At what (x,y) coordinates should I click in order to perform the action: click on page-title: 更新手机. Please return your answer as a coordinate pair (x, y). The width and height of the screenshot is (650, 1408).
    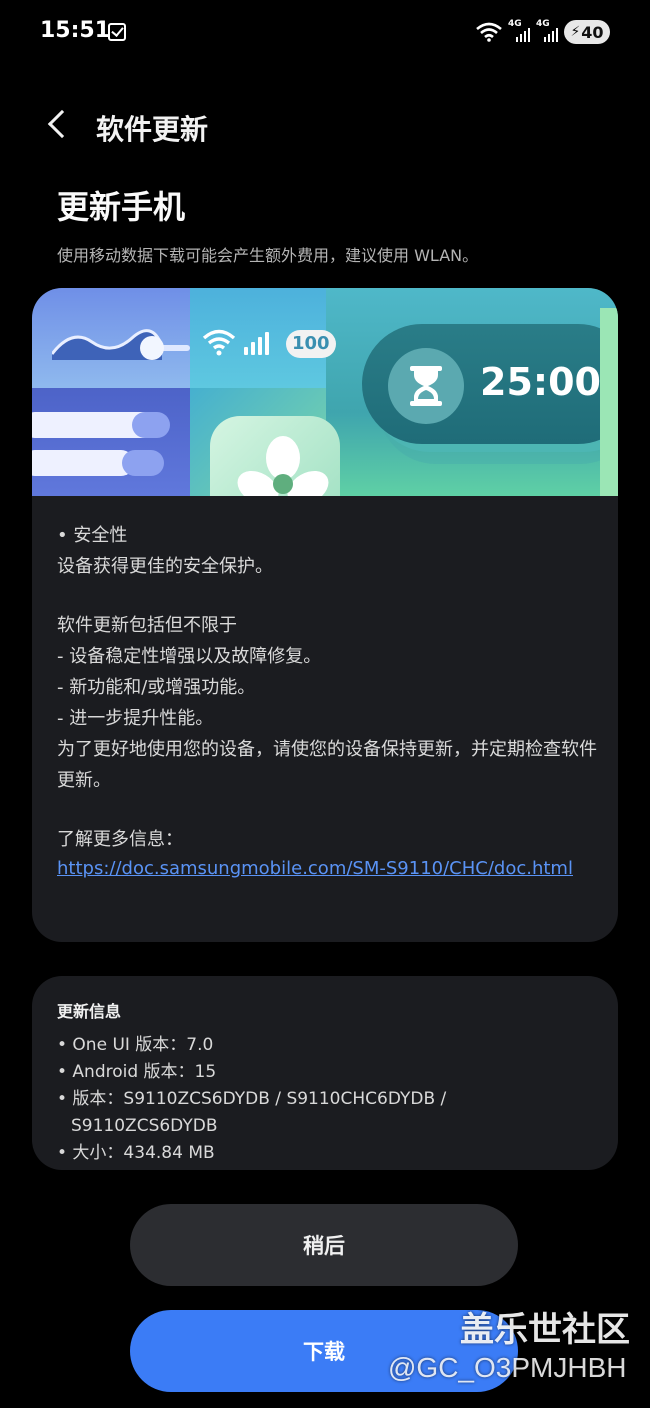
    Looking at the image, I should click on (121, 207).